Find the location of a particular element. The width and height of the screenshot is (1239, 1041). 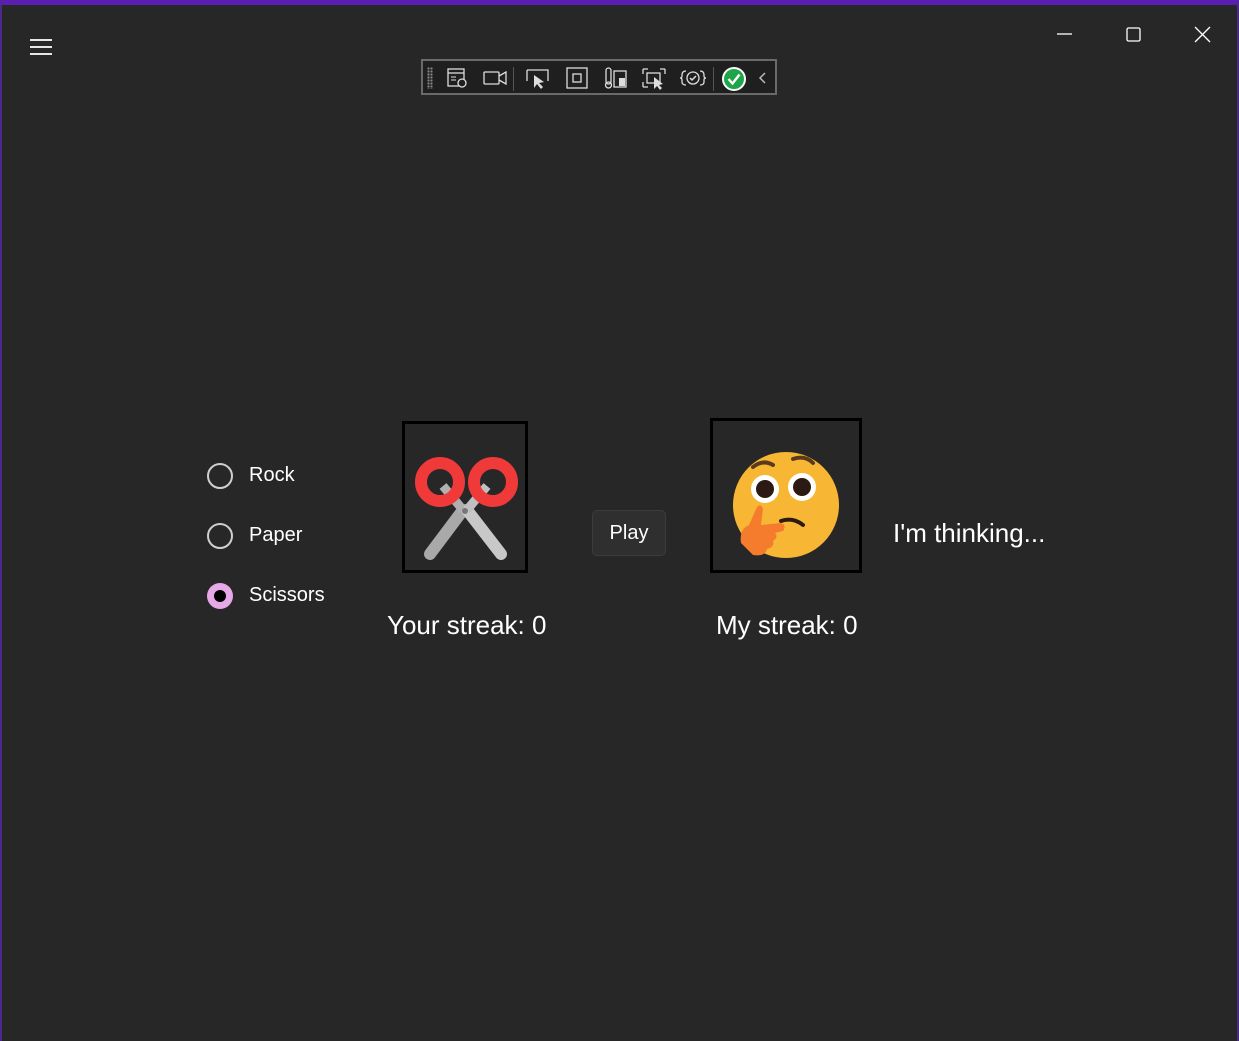

radio-paper: Paper is located at coordinates (267, 539).